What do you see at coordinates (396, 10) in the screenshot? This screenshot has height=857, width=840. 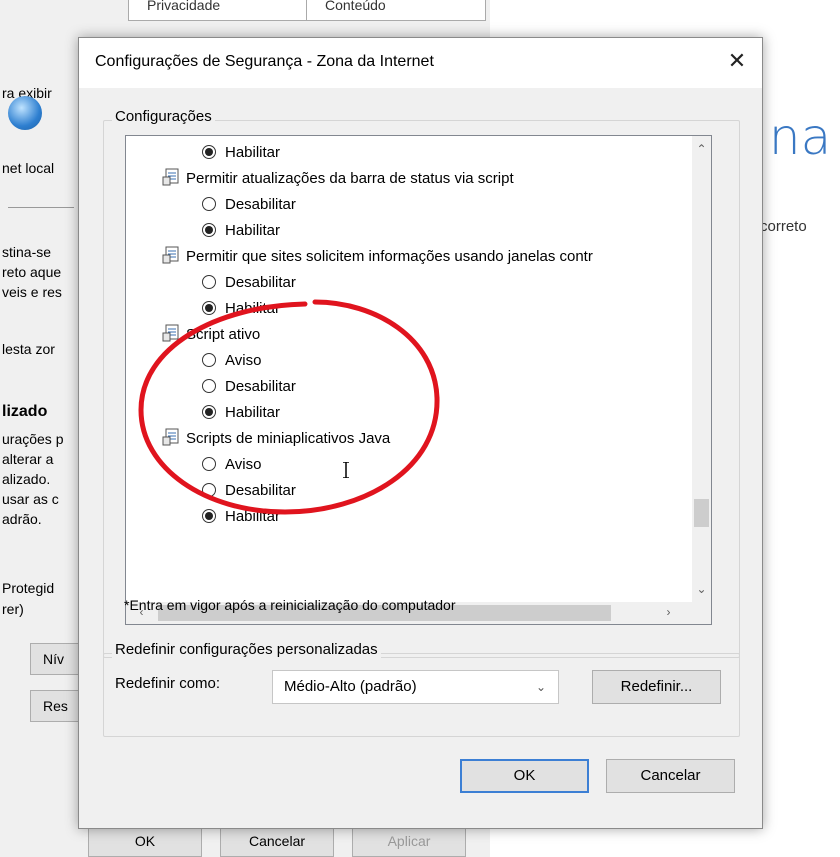 I see `tab-content: Conteúdo` at bounding box center [396, 10].